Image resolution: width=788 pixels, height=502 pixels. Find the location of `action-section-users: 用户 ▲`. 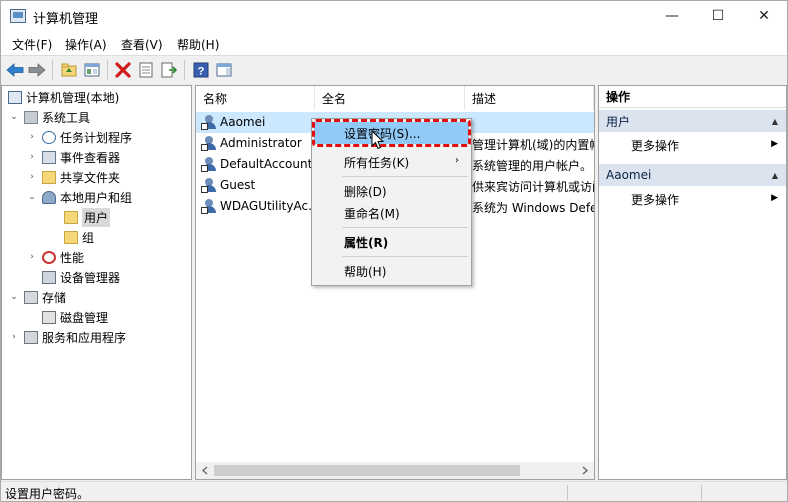

action-section-users: 用户 ▲ is located at coordinates (692, 121).